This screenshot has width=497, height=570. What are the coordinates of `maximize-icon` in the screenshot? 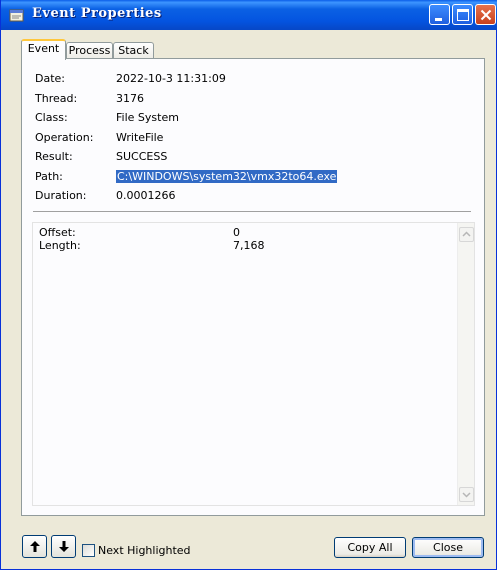 It's located at (463, 15).